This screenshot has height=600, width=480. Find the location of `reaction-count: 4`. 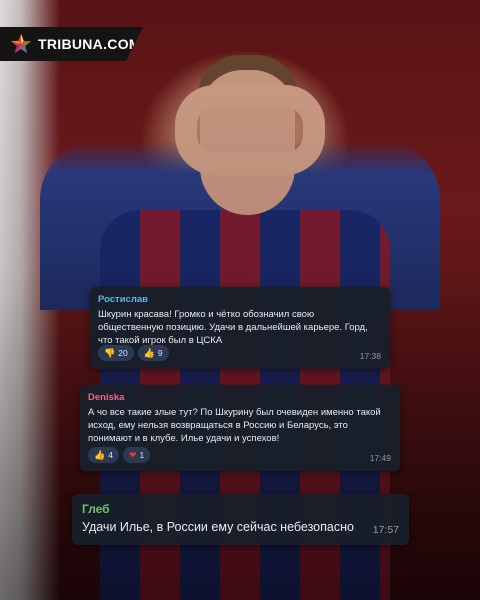

reaction-count: 4 is located at coordinates (110, 455).